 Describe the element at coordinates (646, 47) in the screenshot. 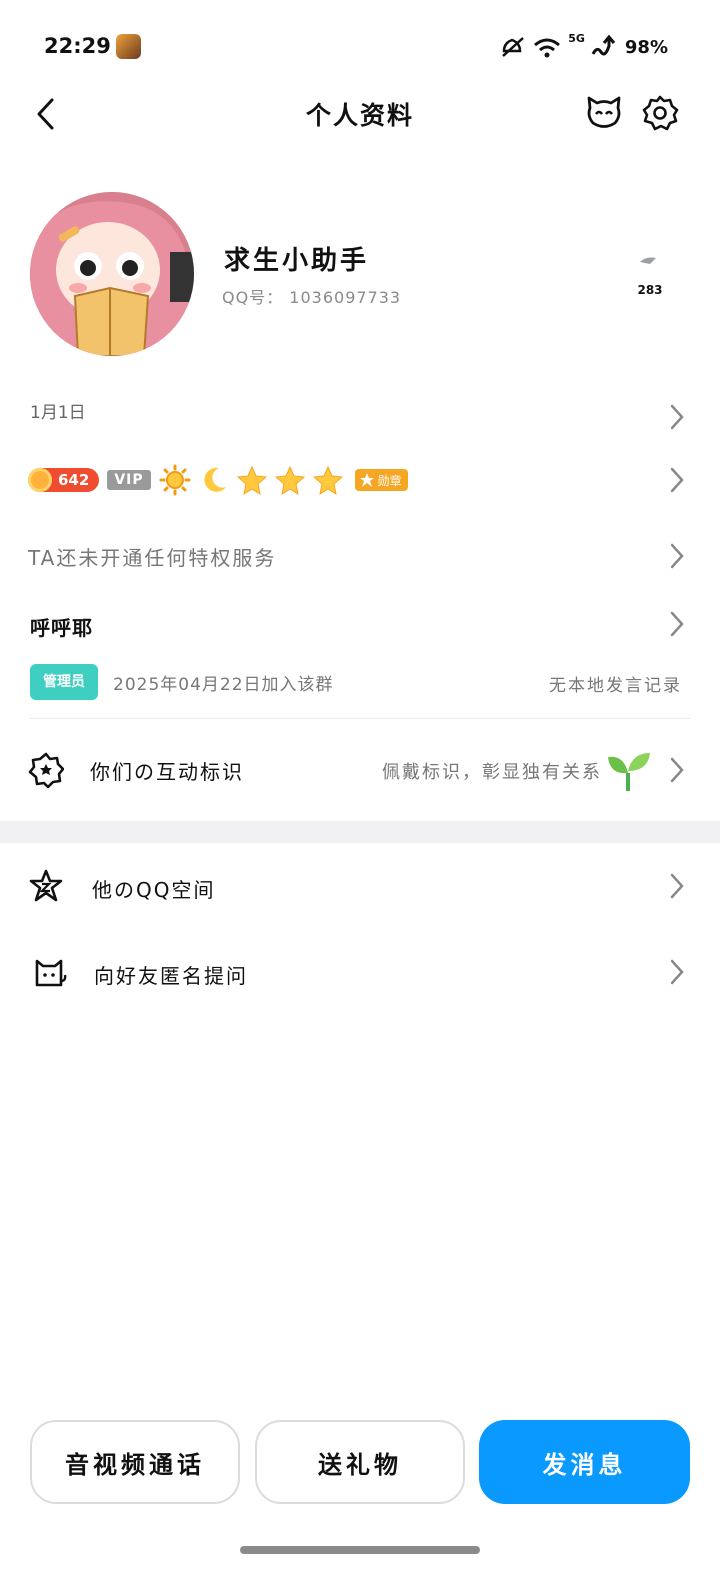

I see `battery-percent: 98%` at that location.